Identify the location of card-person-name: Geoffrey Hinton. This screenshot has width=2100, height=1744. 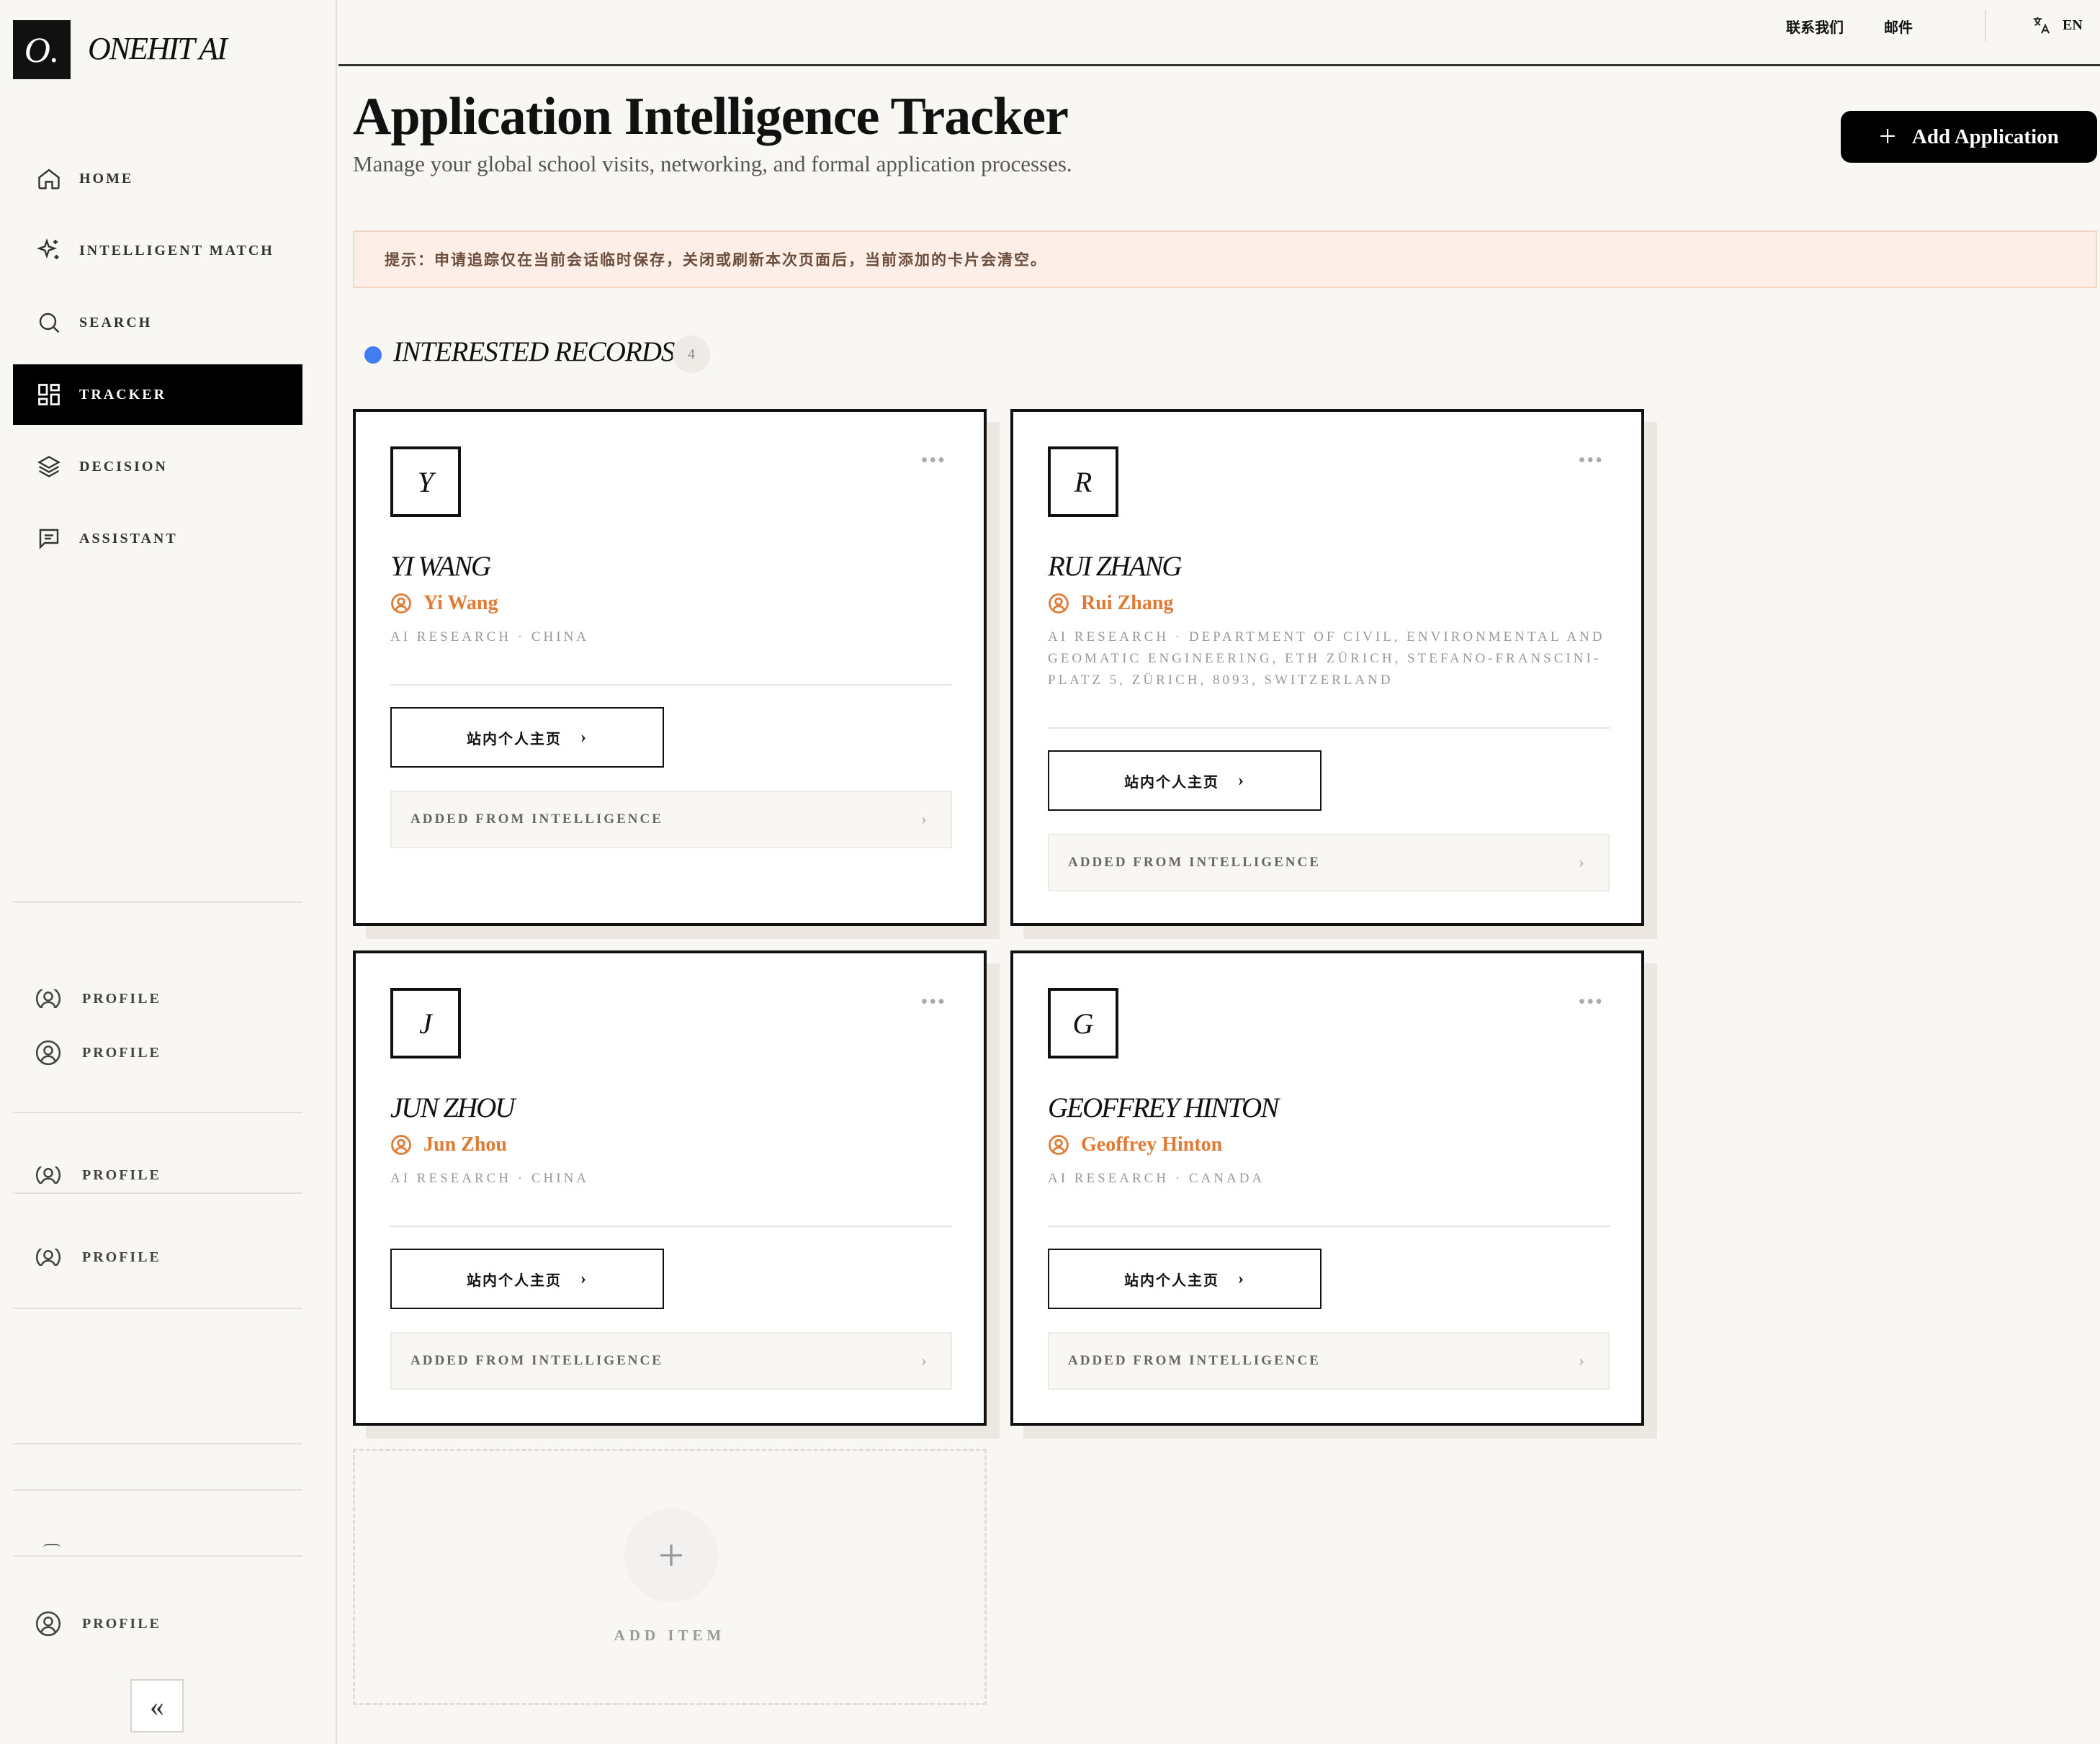
(1152, 1144).